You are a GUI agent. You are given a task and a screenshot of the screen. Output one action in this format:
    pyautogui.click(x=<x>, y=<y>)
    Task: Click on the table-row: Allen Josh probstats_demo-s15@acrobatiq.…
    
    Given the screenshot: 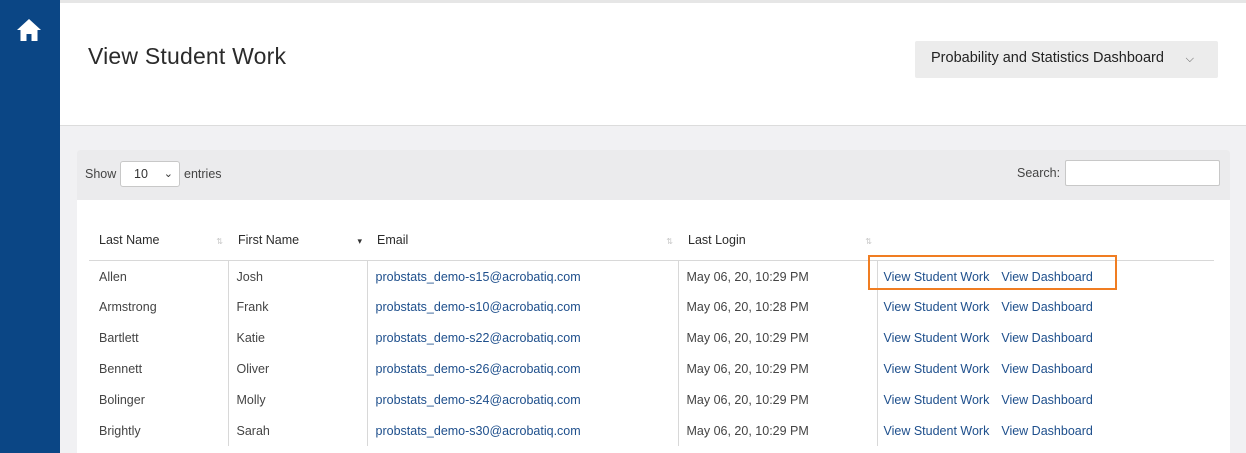 What is the action you would take?
    pyautogui.click(x=651, y=275)
    